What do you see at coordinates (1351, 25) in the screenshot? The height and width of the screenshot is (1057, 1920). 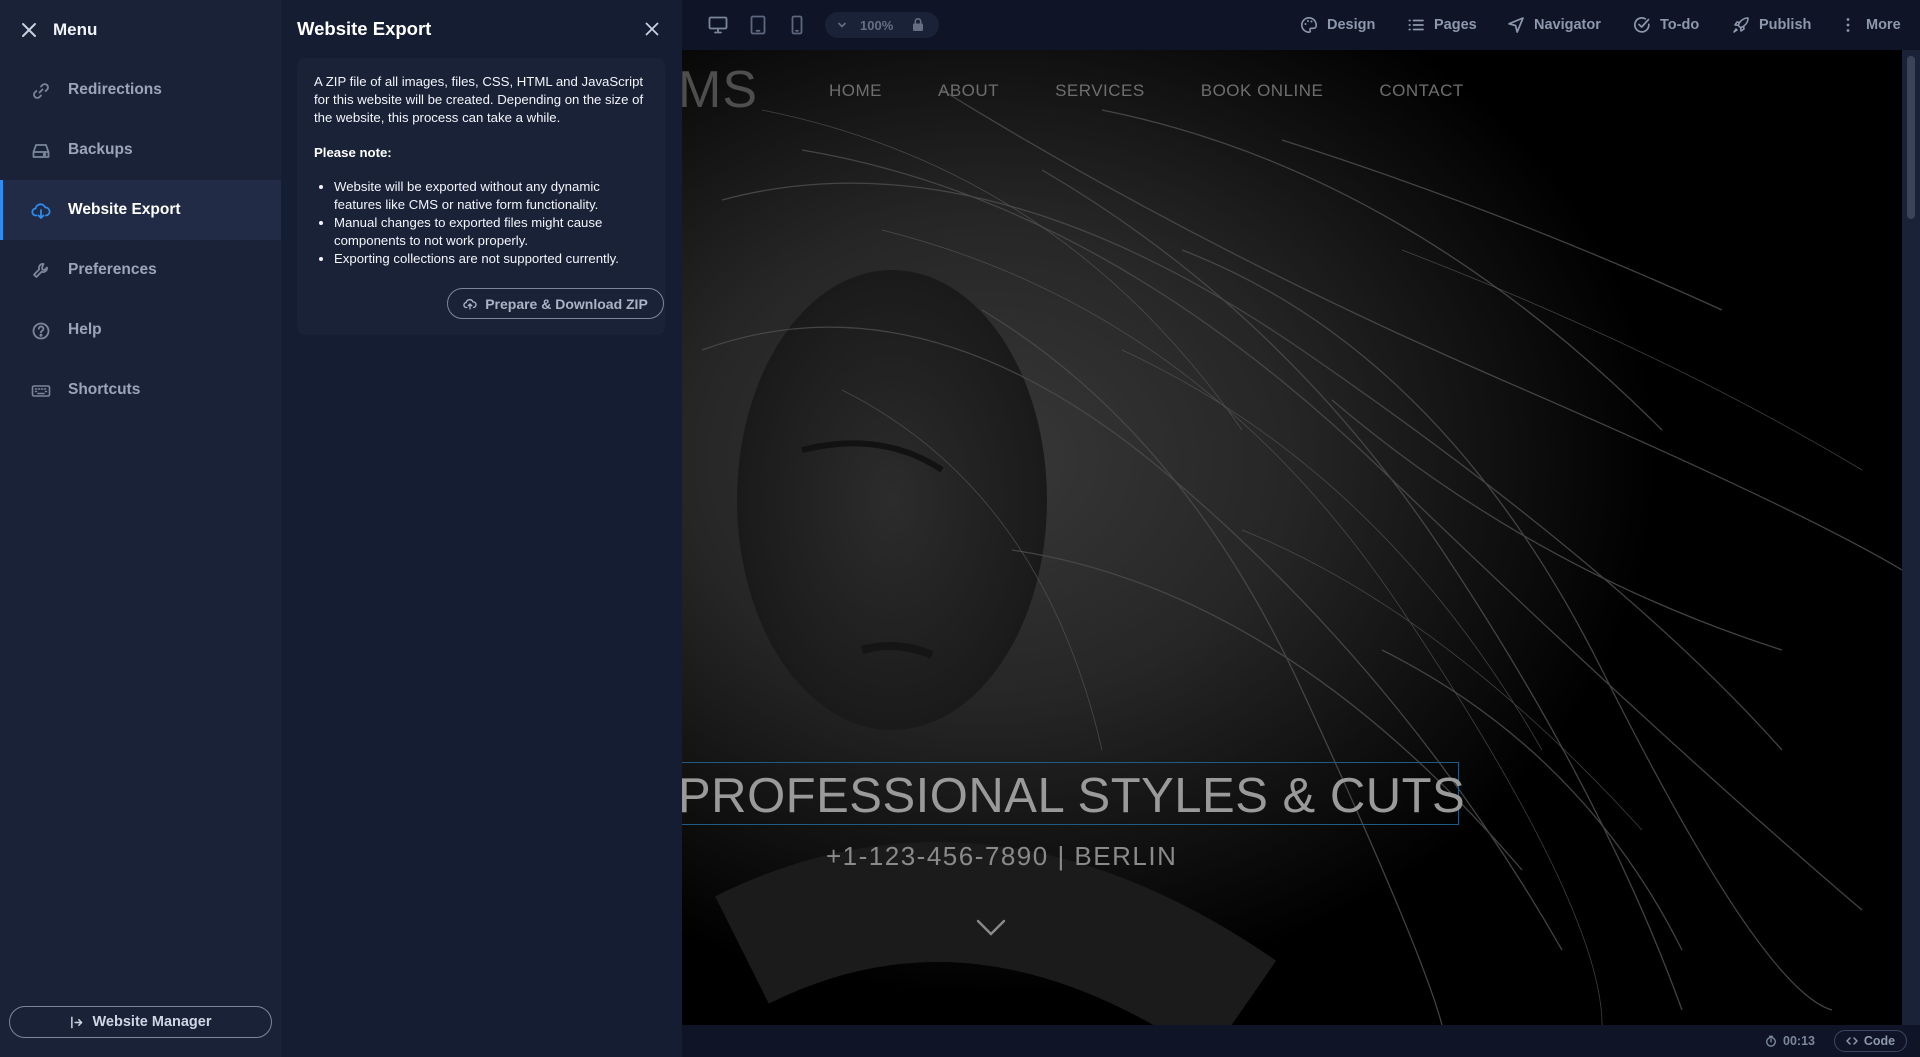 I see `design-label: Design` at bounding box center [1351, 25].